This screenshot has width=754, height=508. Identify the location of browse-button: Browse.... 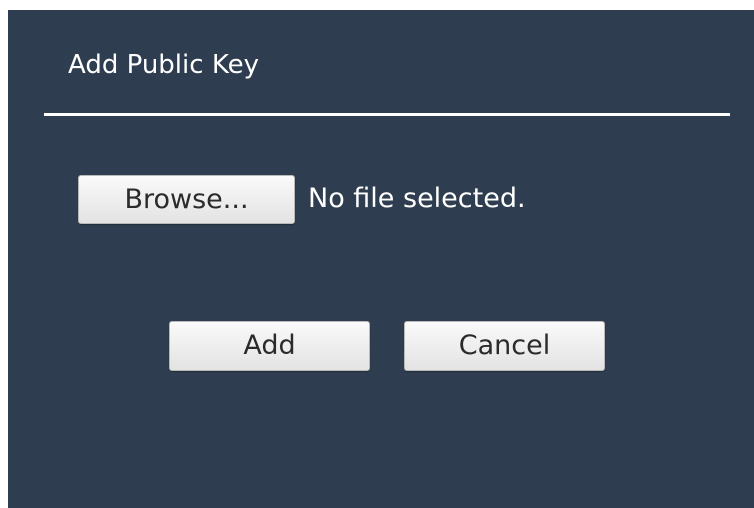
(186, 199).